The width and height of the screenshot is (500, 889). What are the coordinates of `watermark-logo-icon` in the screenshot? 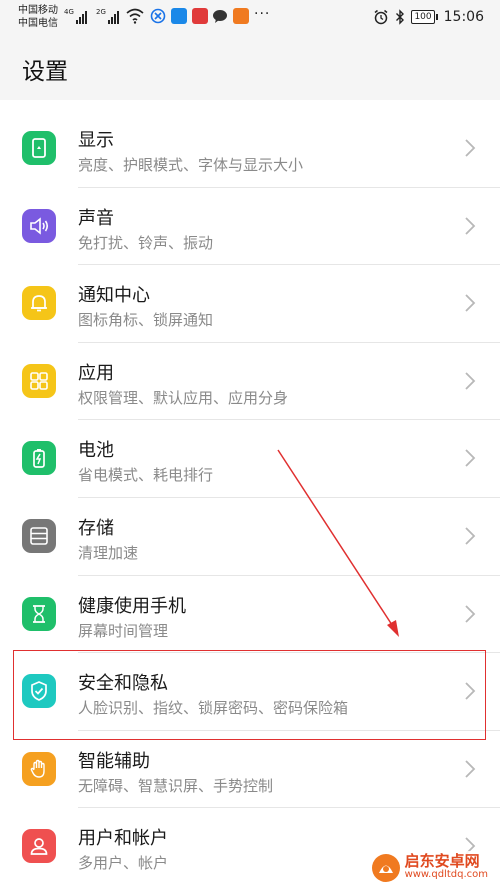 It's located at (385, 868).